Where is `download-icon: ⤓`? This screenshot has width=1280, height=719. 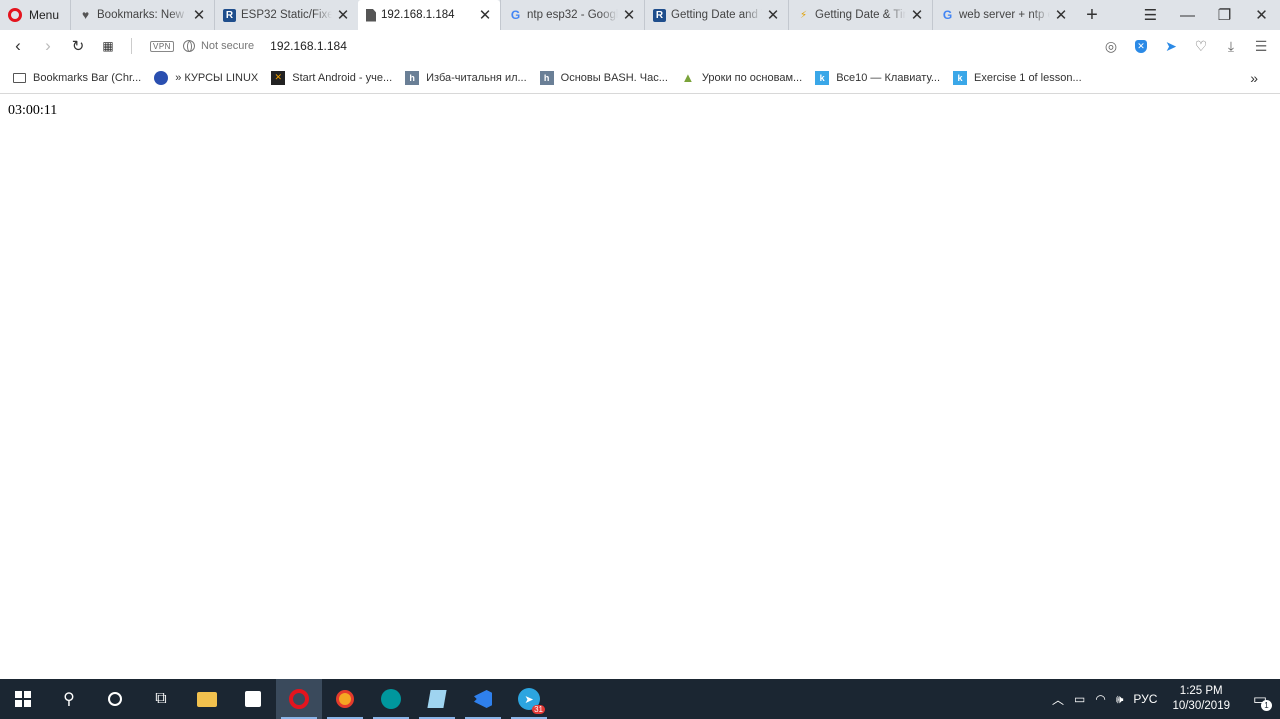 download-icon: ⤓ is located at coordinates (1231, 46).